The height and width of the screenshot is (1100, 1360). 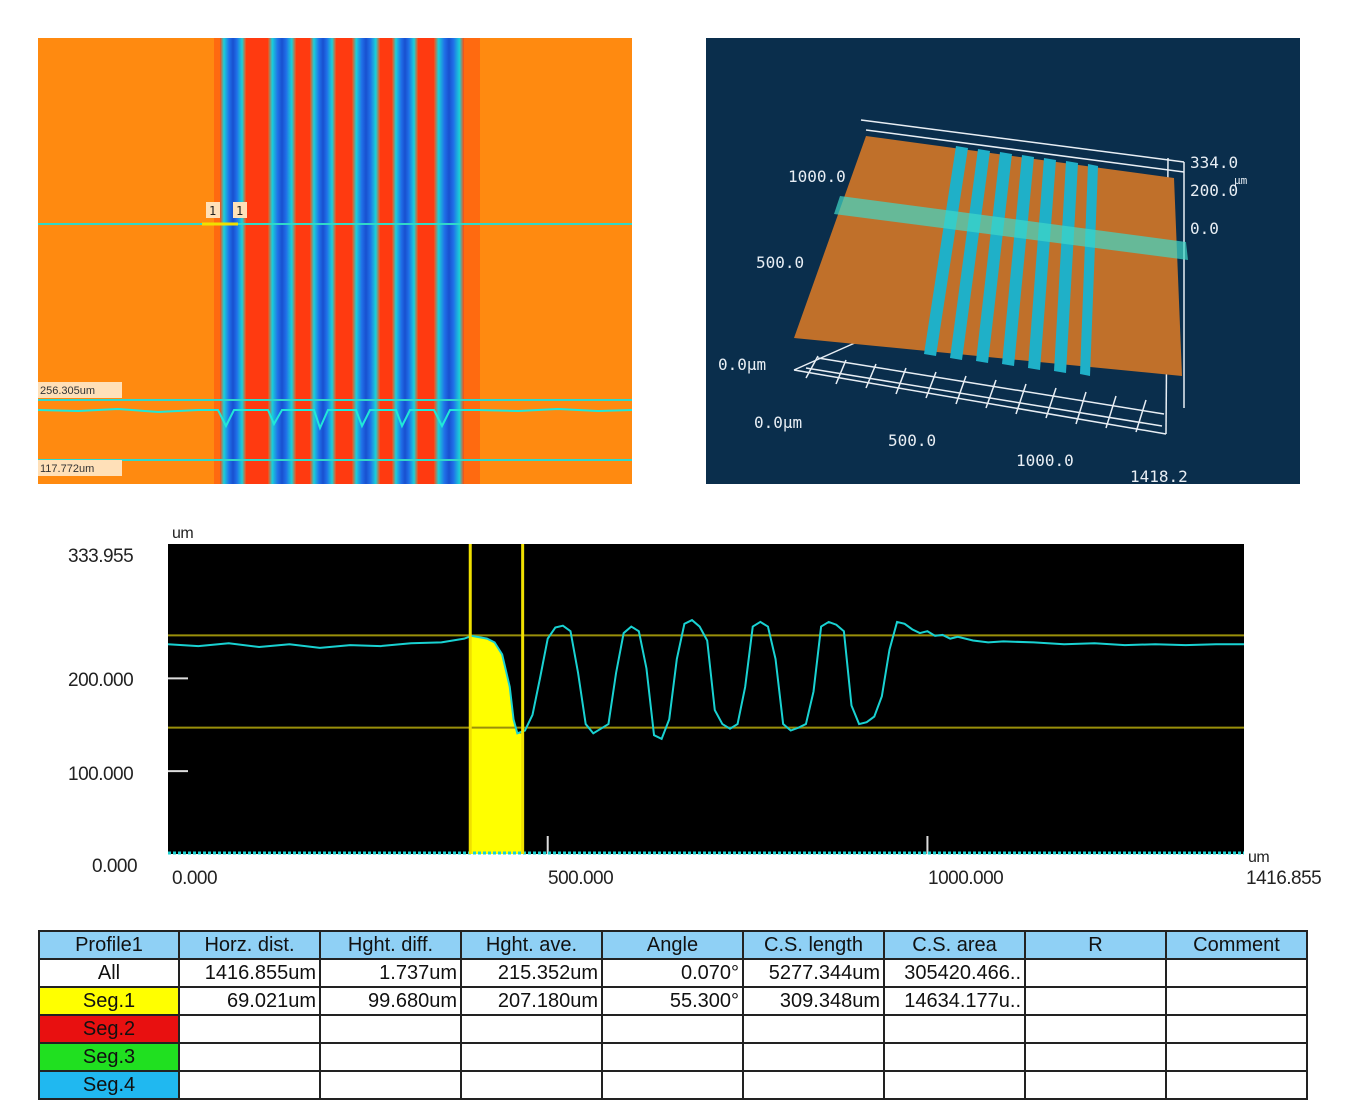 What do you see at coordinates (1214, 190) in the screenshot?
I see `3d-z-tick-200: 200.0` at bounding box center [1214, 190].